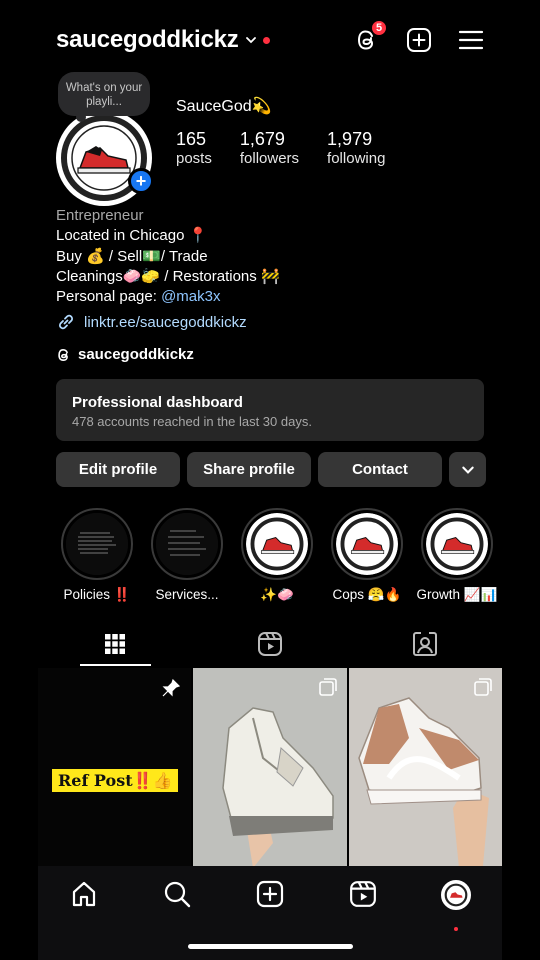 Image resolution: width=540 pixels, height=960 pixels. I want to click on following-stat: 1,979 following, so click(356, 148).